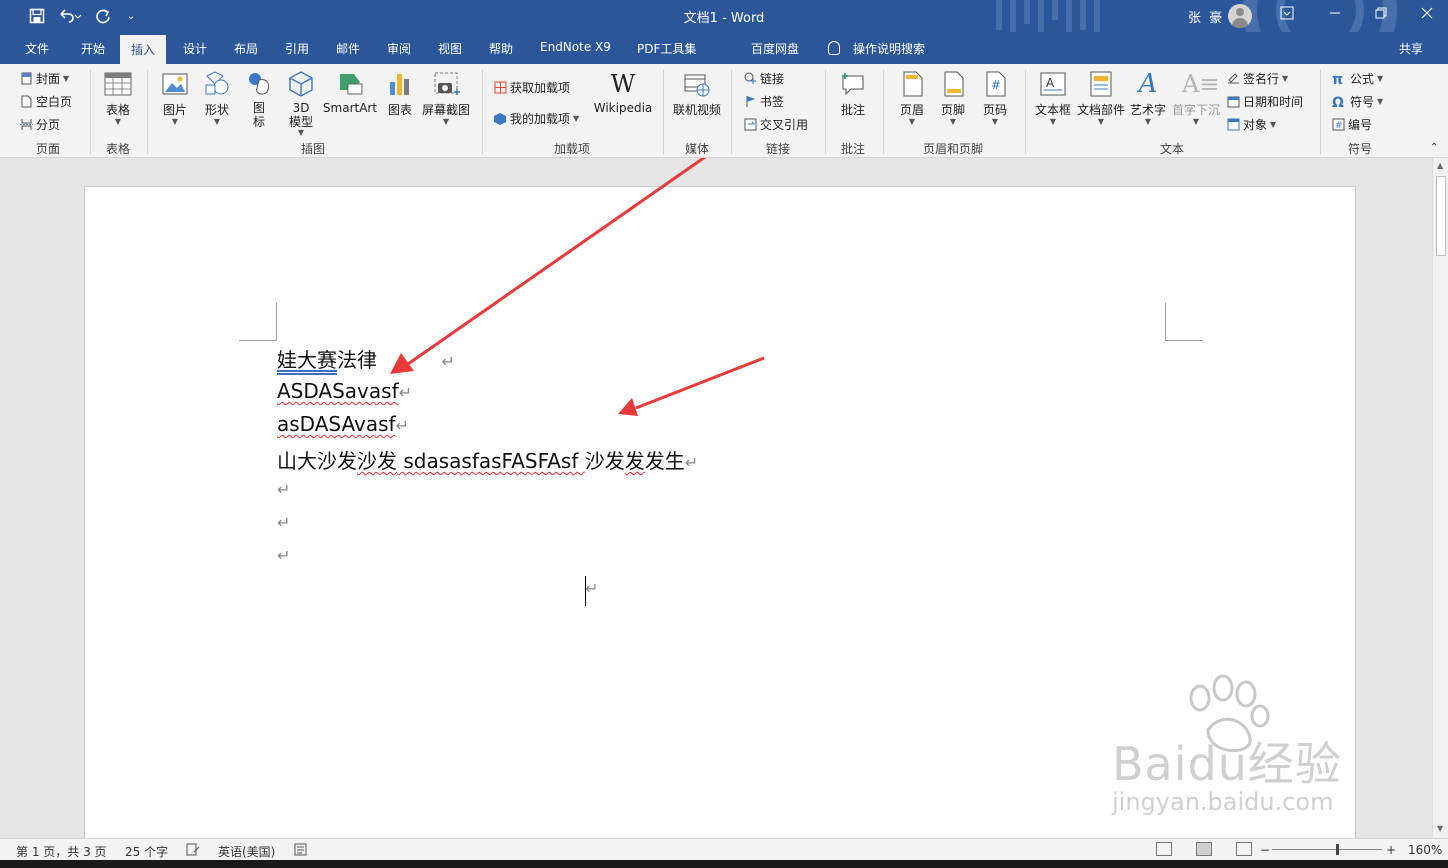 Image resolution: width=1448 pixels, height=868 pixels. What do you see at coordinates (195, 48) in the screenshot?
I see `tab-design: 设计` at bounding box center [195, 48].